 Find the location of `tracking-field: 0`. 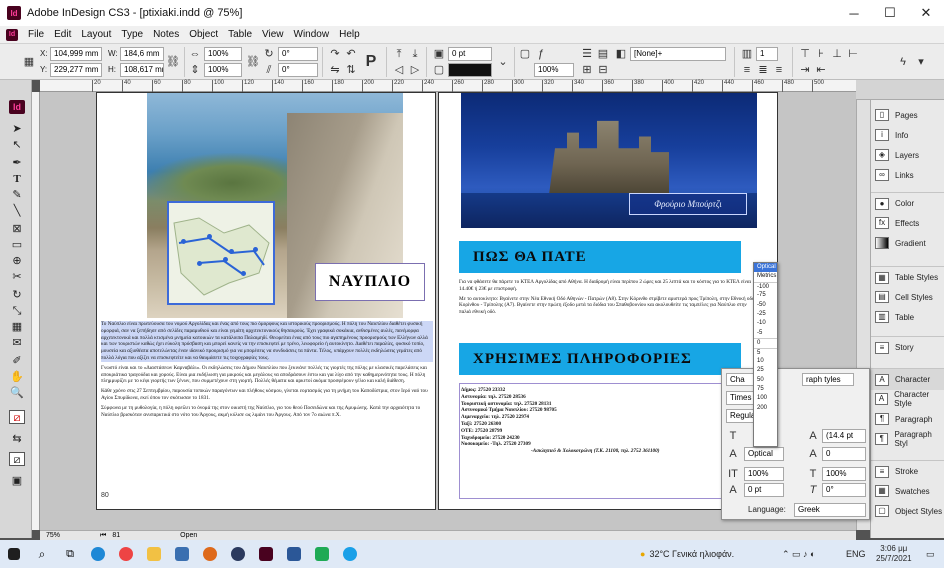

tracking-field: 0 is located at coordinates (844, 454).